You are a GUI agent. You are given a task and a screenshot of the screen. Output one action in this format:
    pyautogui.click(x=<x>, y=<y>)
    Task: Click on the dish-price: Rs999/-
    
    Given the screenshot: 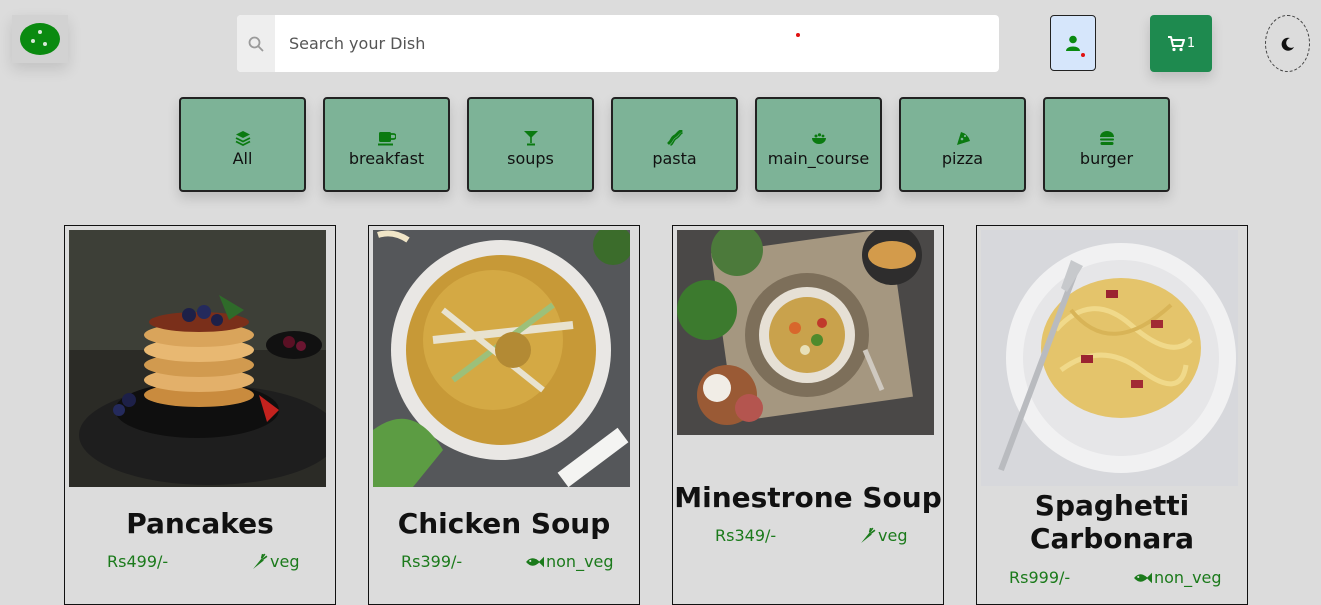 What is the action you would take?
    pyautogui.click(x=1040, y=577)
    